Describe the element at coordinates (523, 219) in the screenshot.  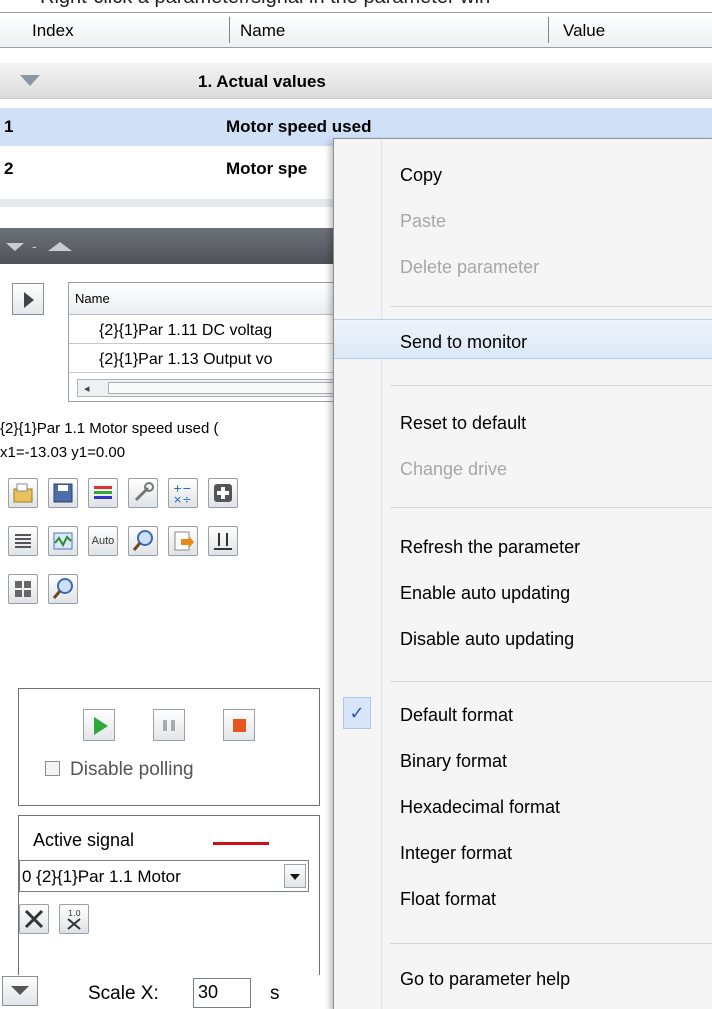
I see `menu-item-paste: Paste` at that location.